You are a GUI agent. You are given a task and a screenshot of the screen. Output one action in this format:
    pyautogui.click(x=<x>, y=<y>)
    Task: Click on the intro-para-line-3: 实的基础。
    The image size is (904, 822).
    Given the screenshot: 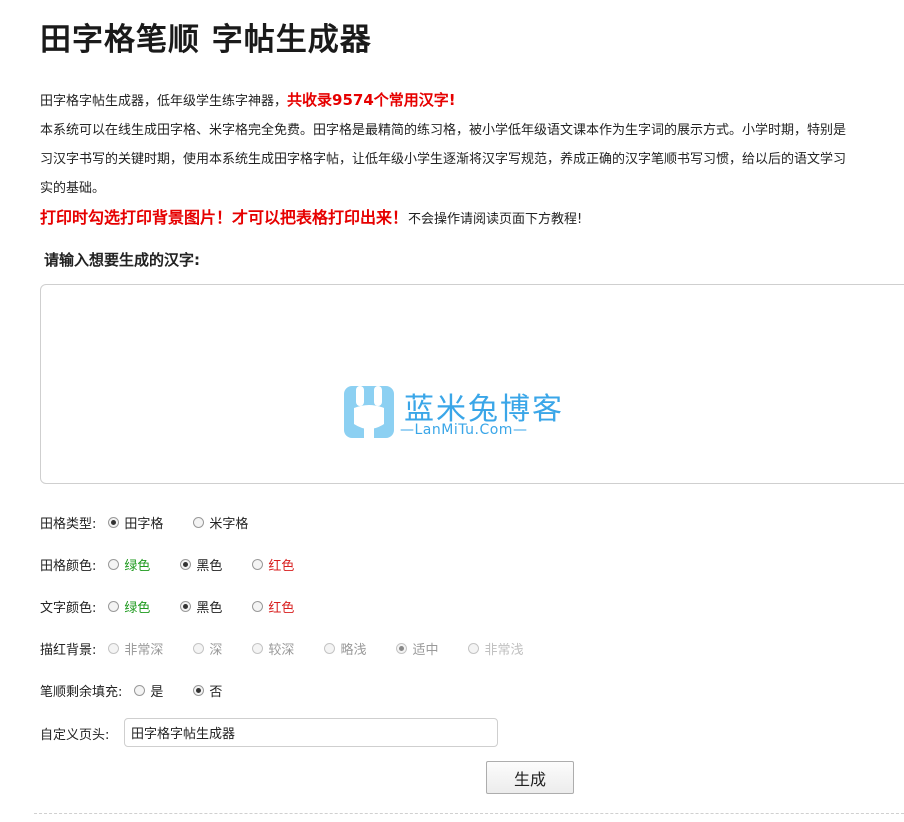 What is the action you would take?
    pyautogui.click(x=73, y=188)
    